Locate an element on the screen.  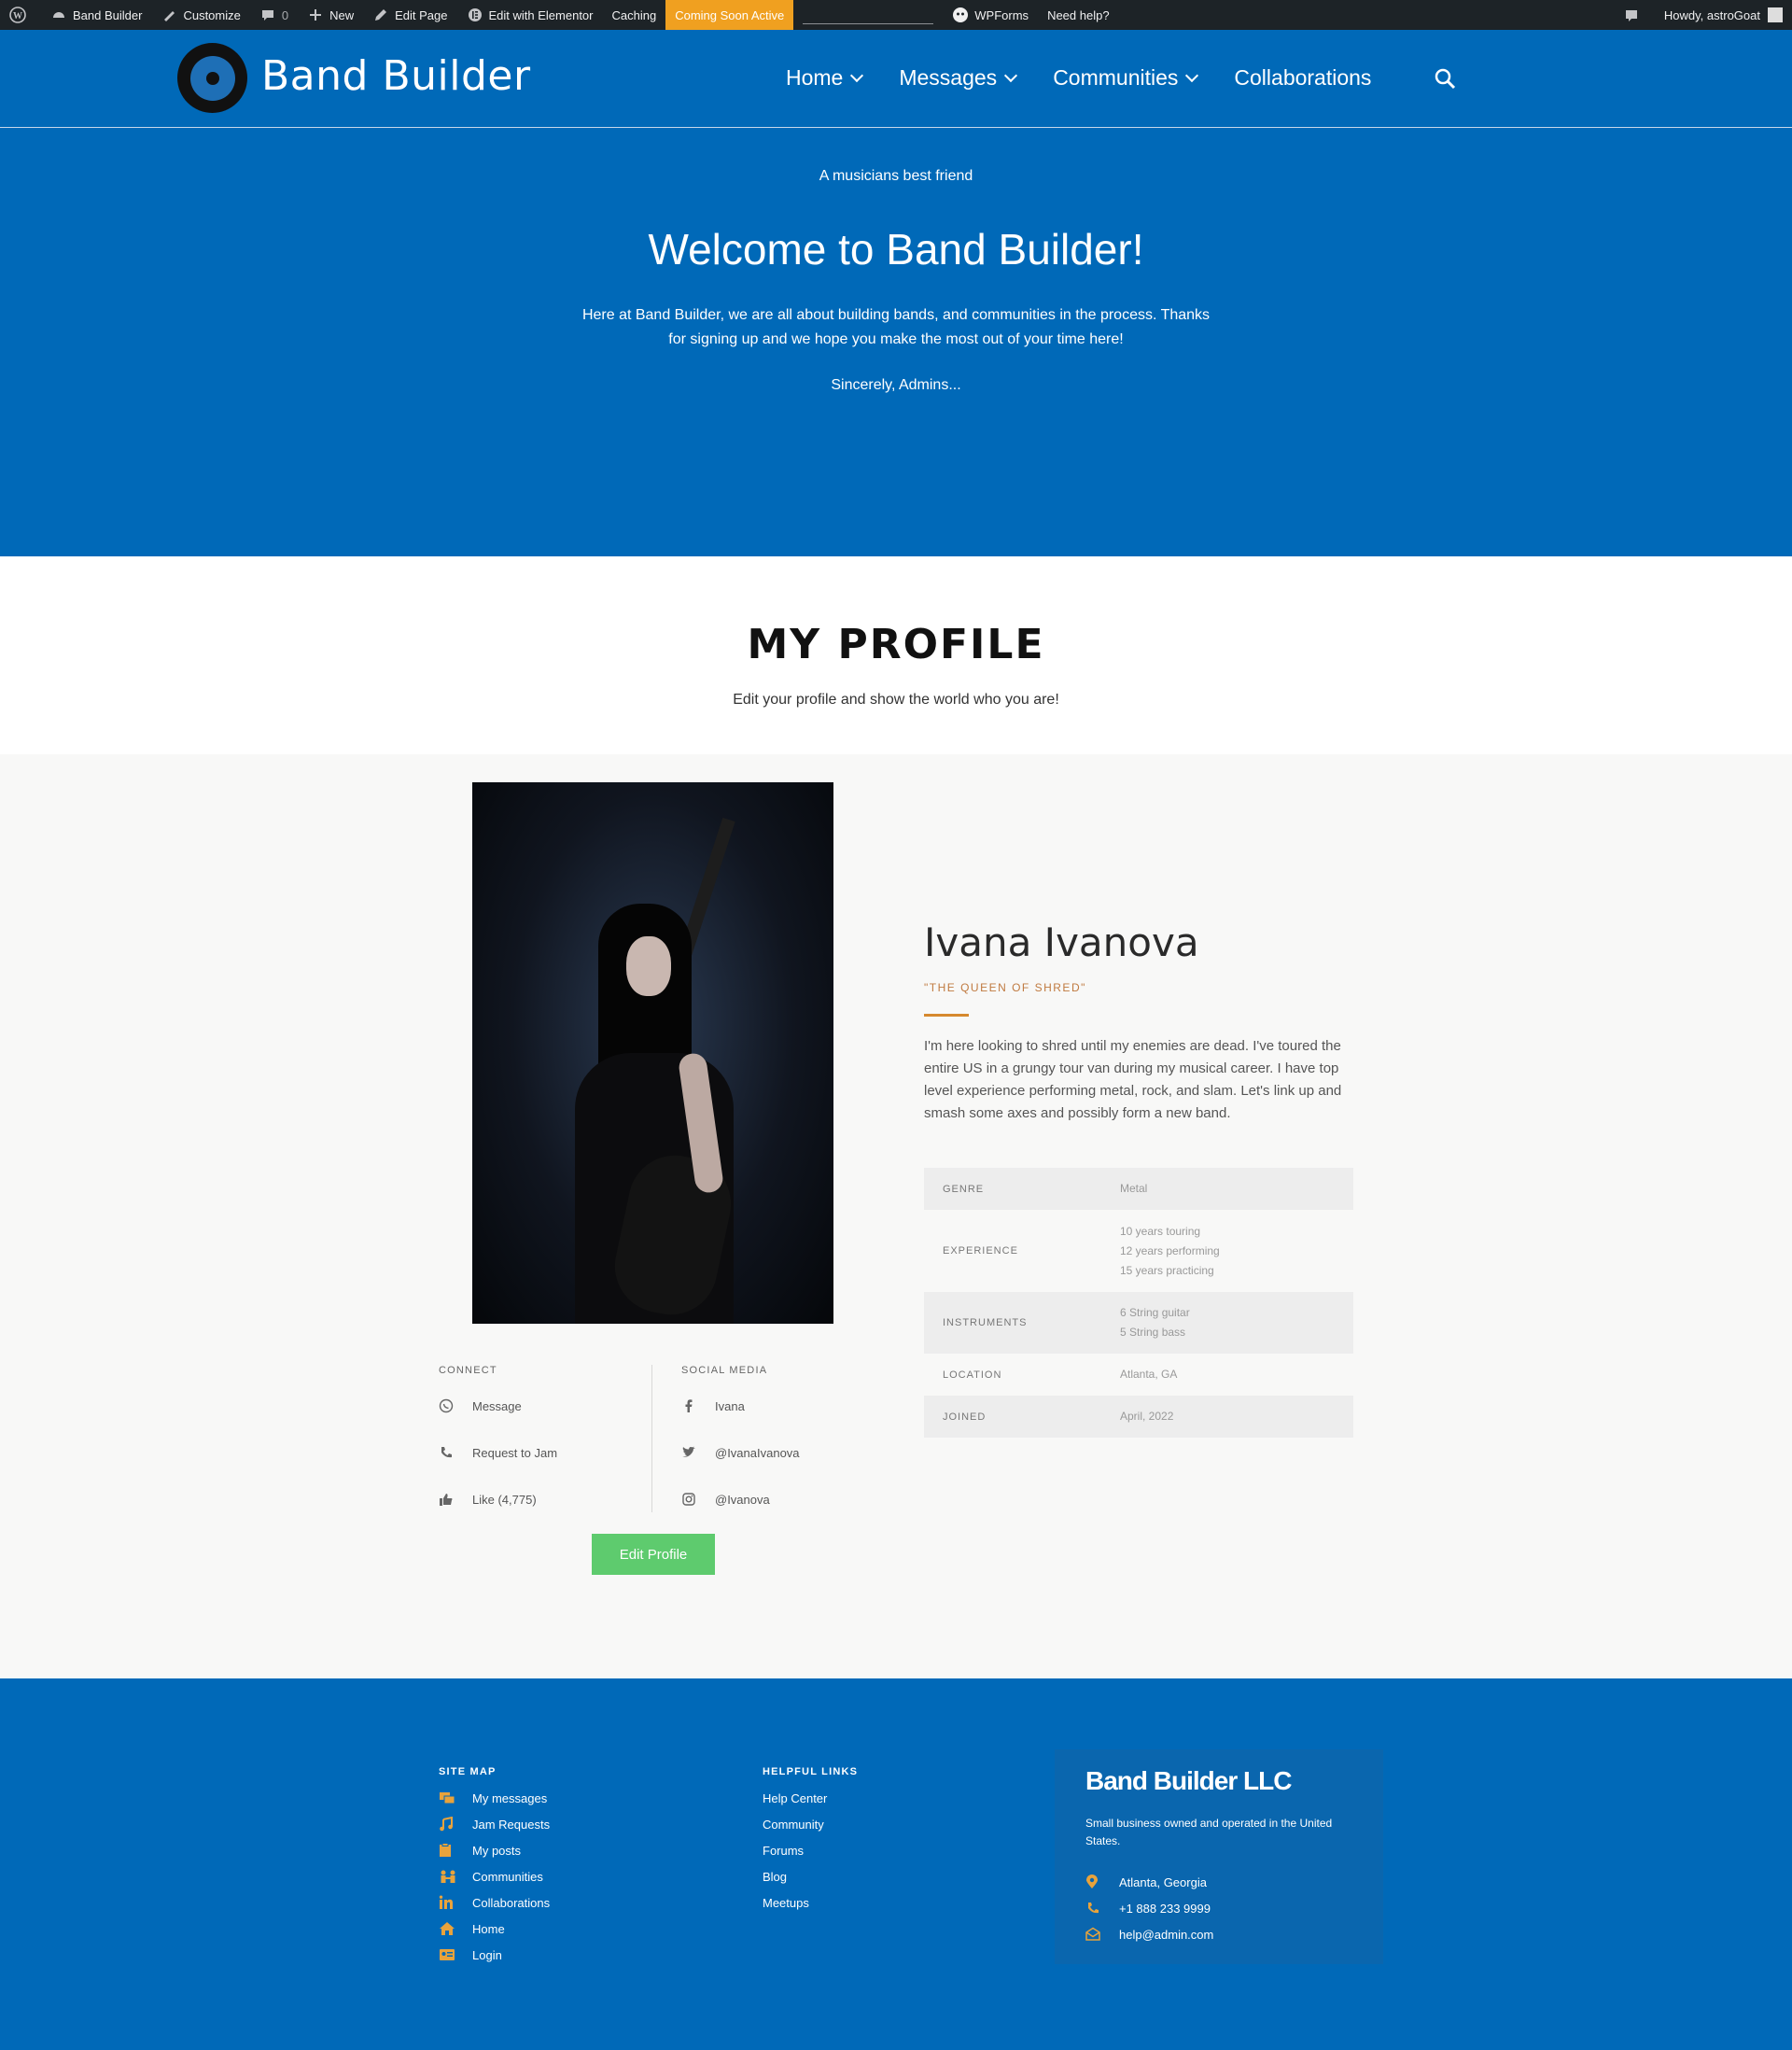
social-heading: SOCIAL MEDIA is located at coordinates (724, 1370).